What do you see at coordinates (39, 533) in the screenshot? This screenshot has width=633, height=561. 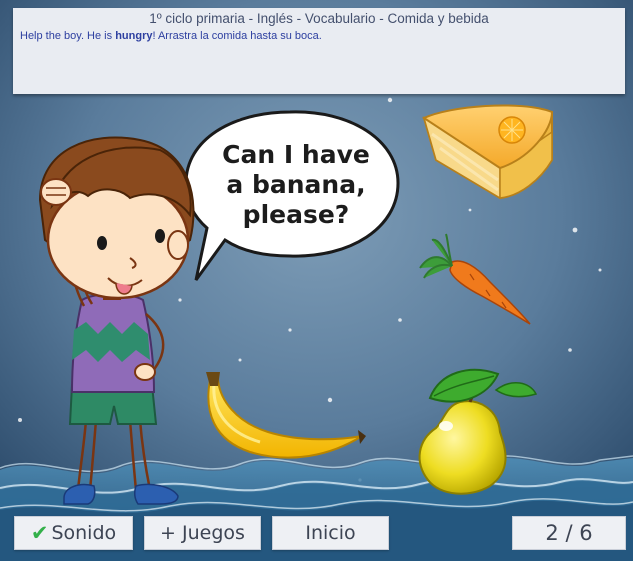 I see `check-icon: ✔` at bounding box center [39, 533].